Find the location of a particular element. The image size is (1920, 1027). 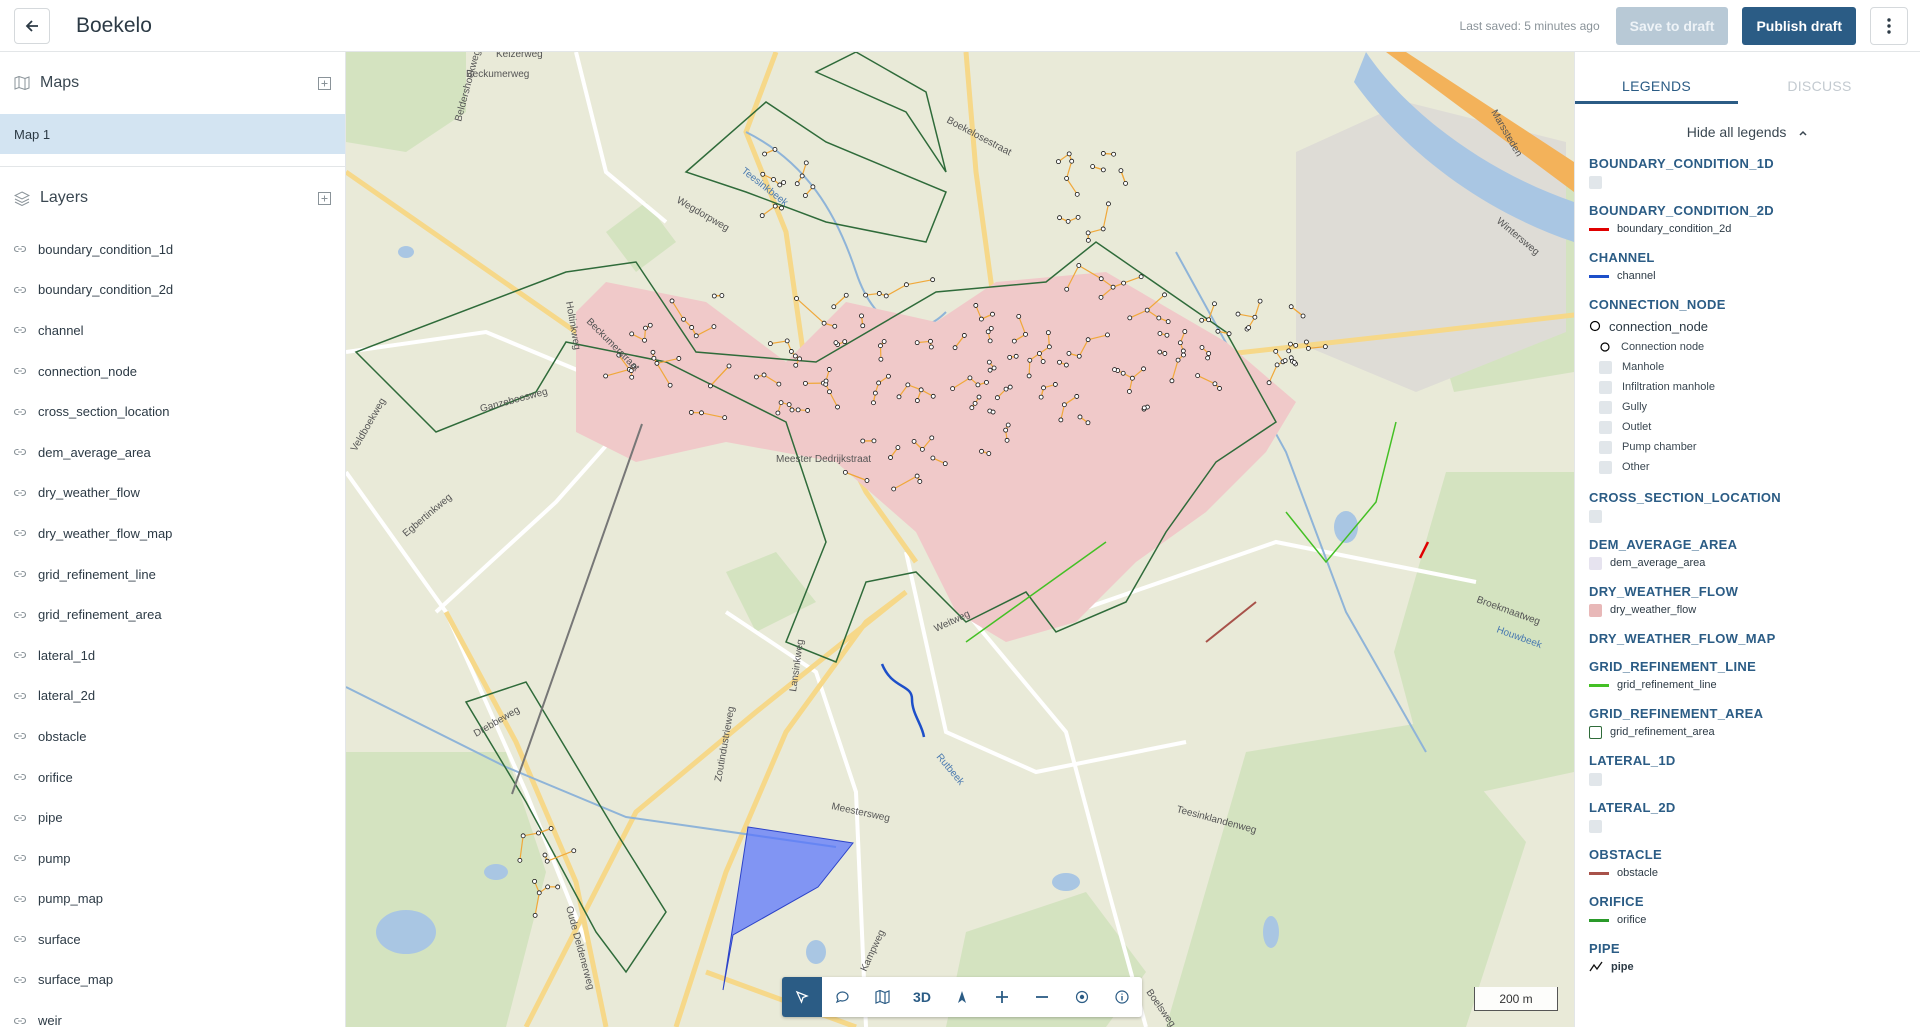

locate-tool is located at coordinates (1082, 997).